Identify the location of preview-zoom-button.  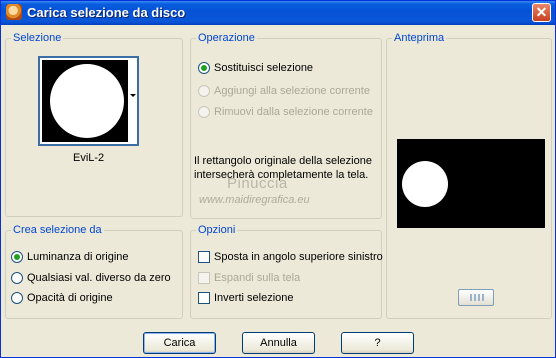
(476, 297).